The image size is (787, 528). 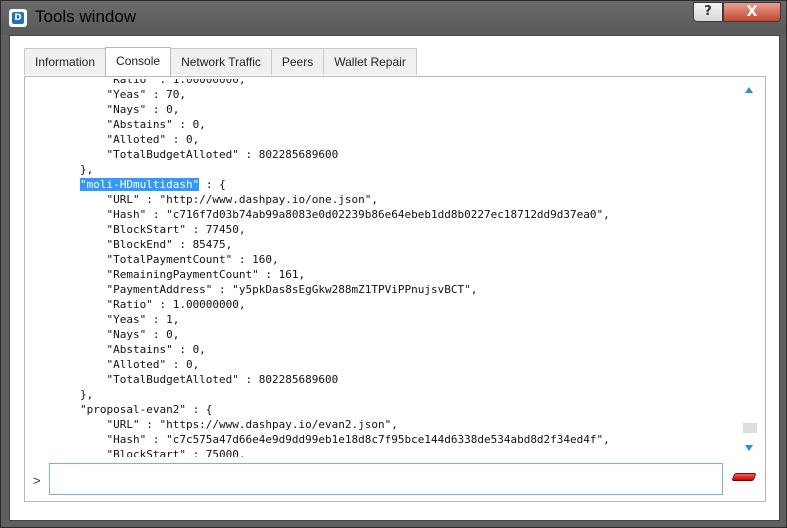 I want to click on console-line: "BlockEnd" : 85475,, so click(x=130, y=244).